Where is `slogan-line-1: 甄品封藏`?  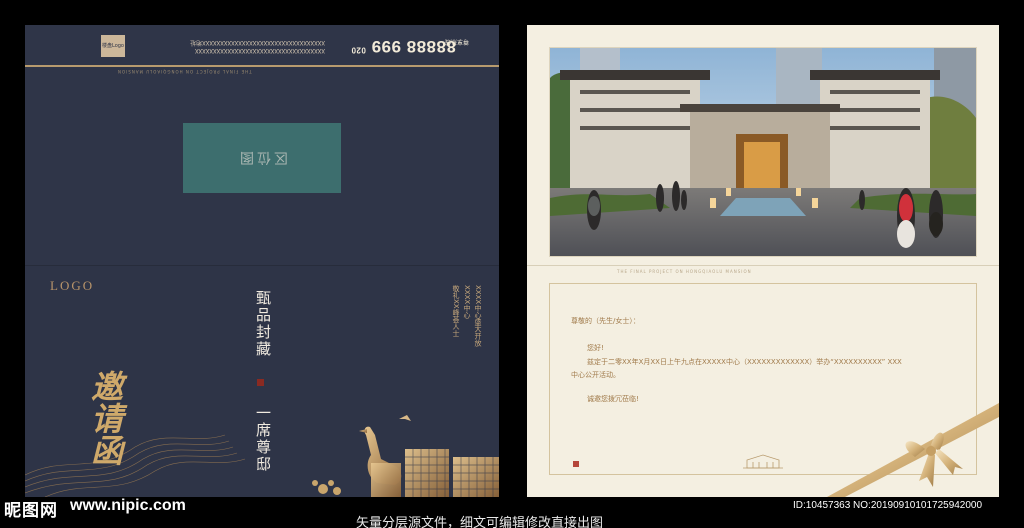 slogan-line-1: 甄品封藏 is located at coordinates (263, 324).